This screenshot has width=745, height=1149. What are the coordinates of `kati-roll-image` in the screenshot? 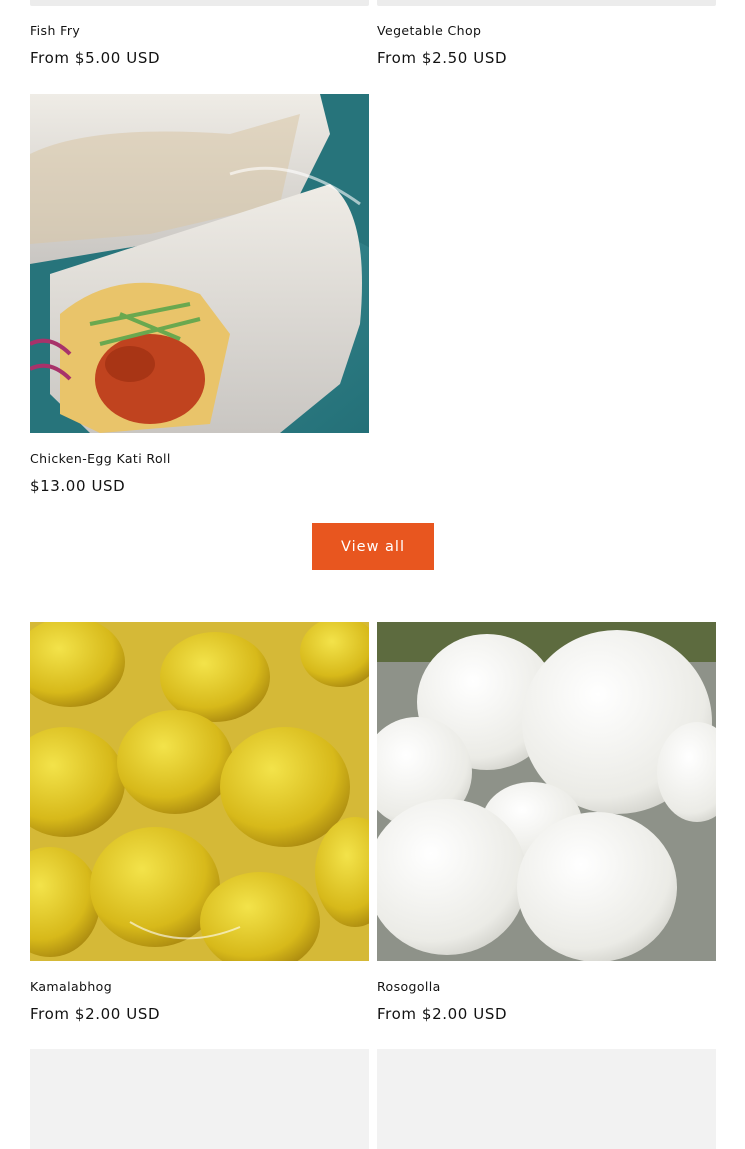 It's located at (199, 263).